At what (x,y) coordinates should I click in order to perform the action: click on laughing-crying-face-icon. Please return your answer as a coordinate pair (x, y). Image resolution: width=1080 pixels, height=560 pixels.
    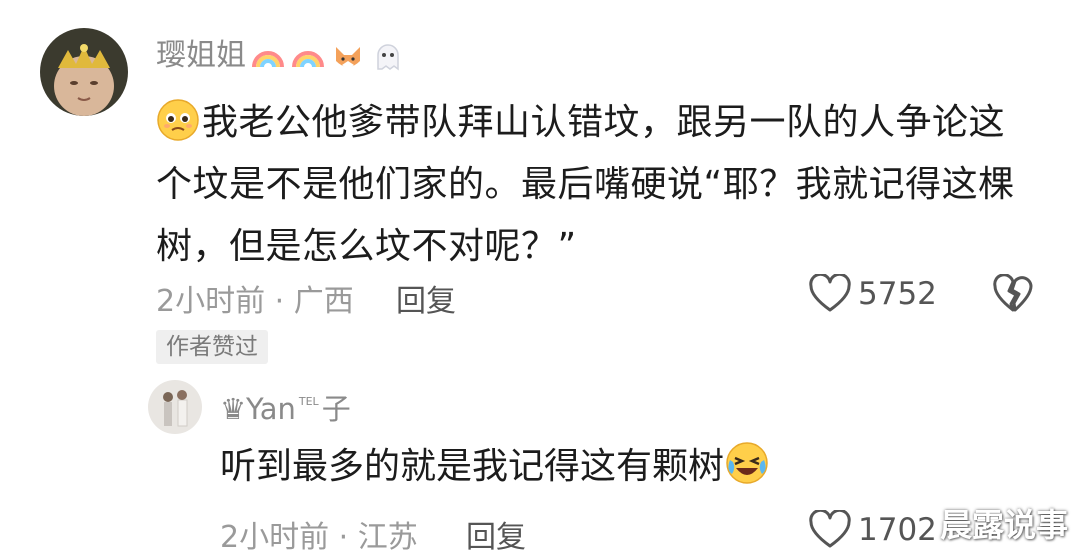
    Looking at the image, I should click on (747, 463).